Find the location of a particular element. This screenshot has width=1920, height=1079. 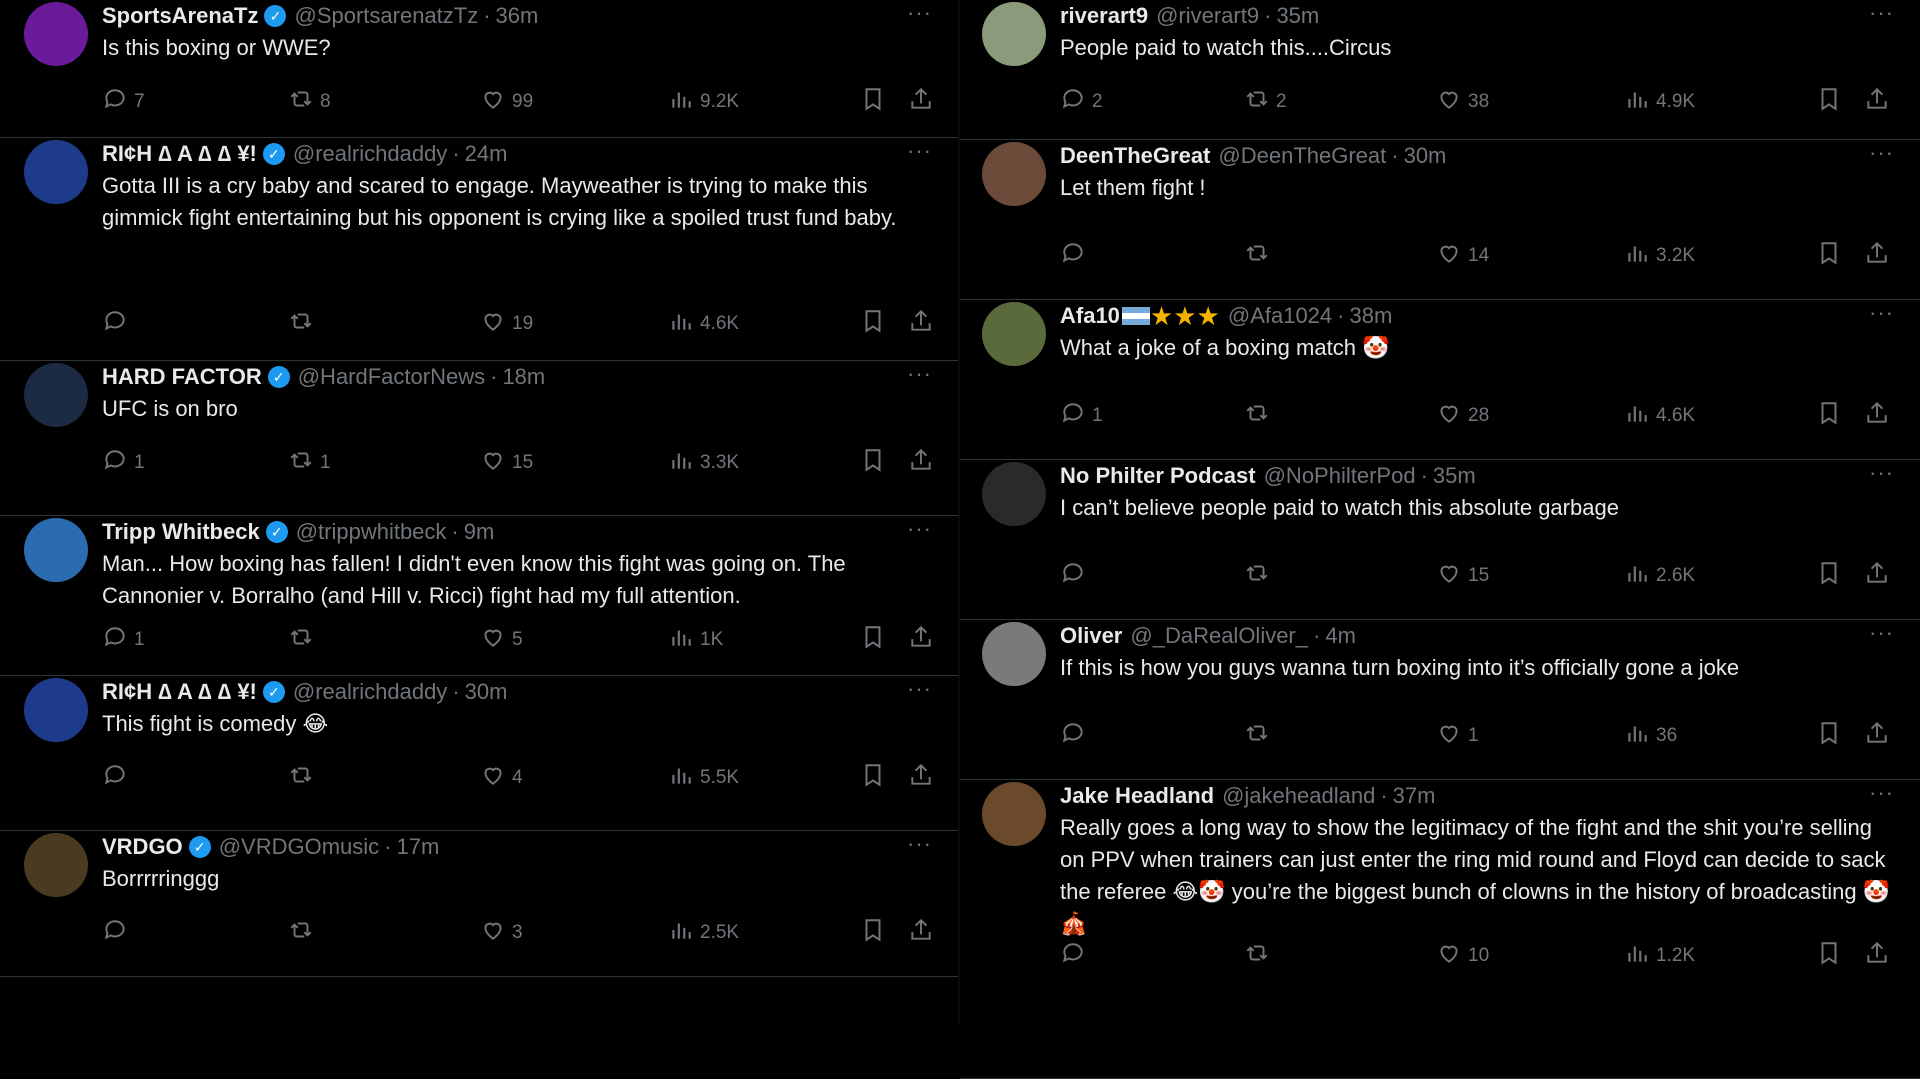

views-button: 2.6K is located at coordinates (1659, 576).